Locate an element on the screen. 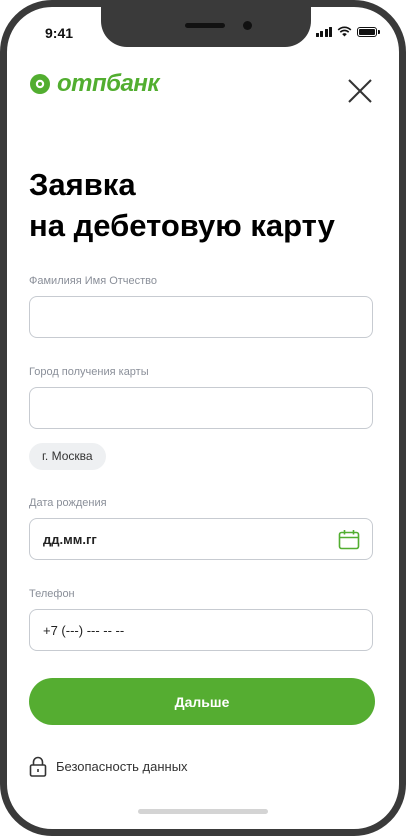 The height and width of the screenshot is (836, 406). full-name-input is located at coordinates (201, 317).